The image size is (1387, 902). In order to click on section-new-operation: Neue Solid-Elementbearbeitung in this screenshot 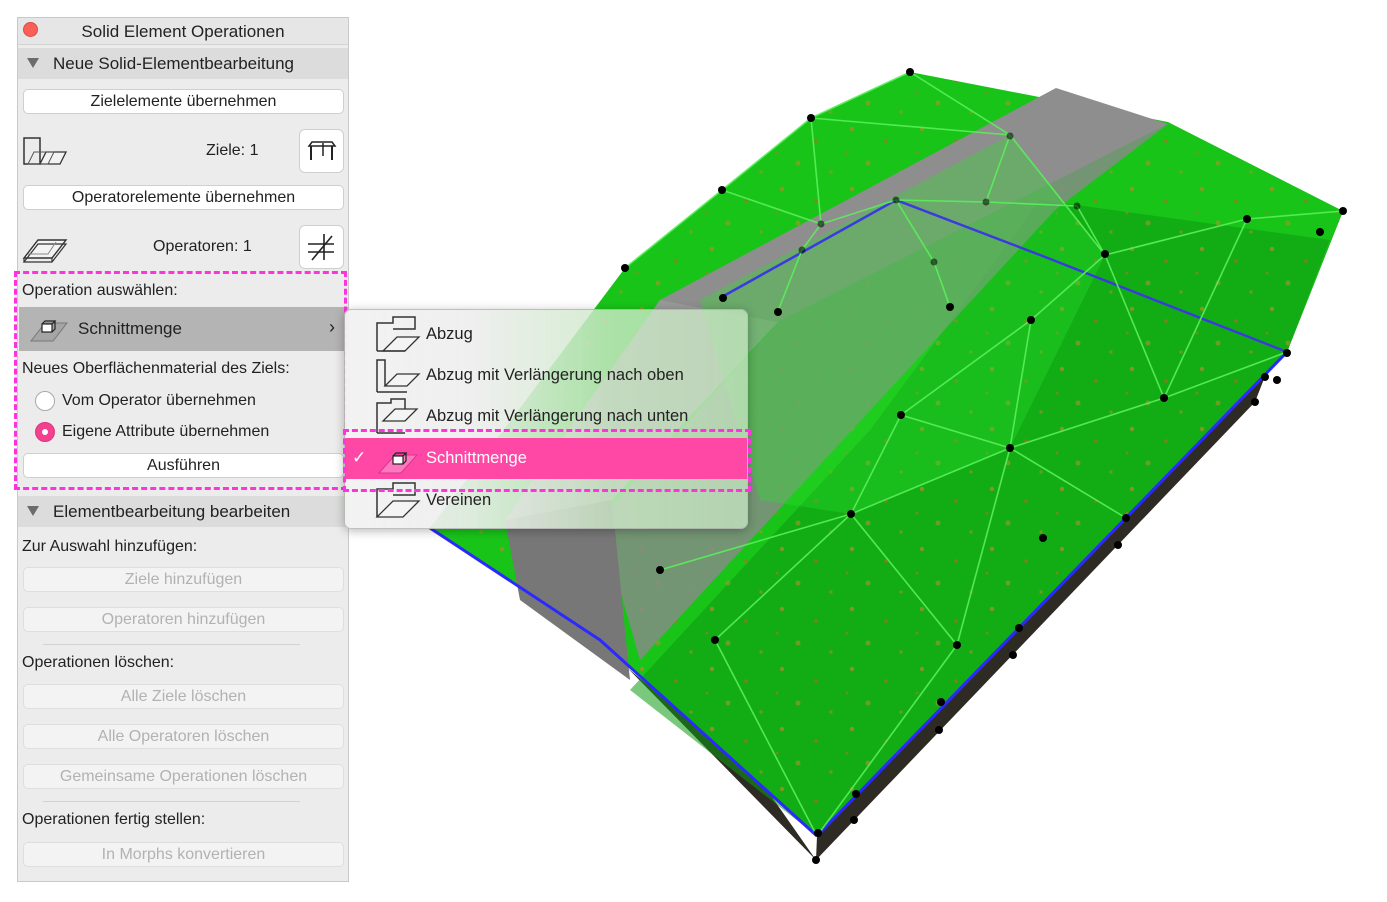, I will do `click(183, 63)`.